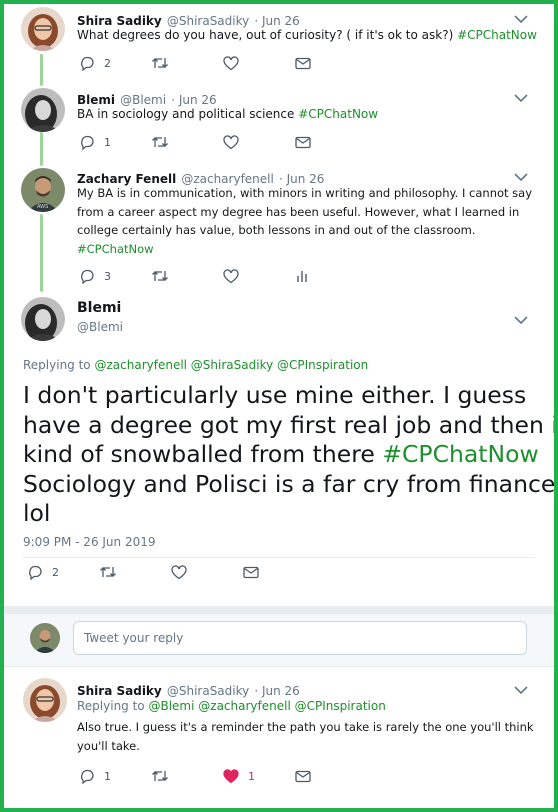  I want to click on author-handle: @ShiraSadiky, so click(208, 691).